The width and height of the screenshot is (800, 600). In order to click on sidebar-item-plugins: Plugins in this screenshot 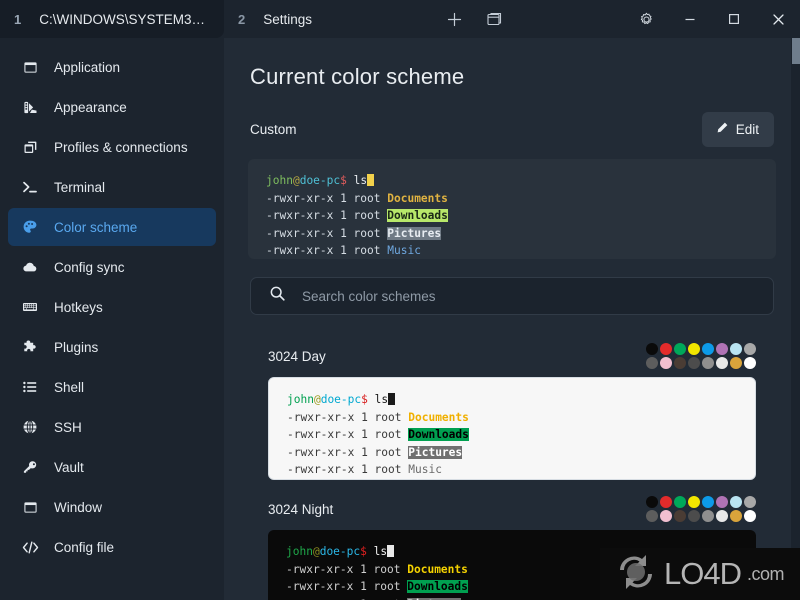, I will do `click(112, 347)`.